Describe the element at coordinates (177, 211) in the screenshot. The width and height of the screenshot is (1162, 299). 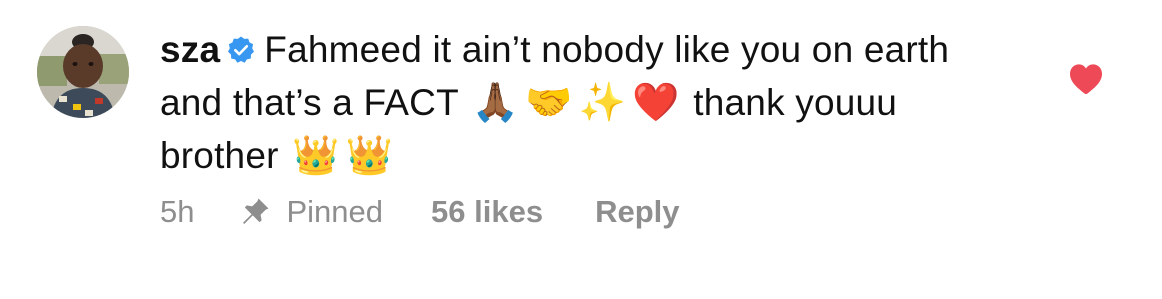
I see `comment-time: 5h` at that location.